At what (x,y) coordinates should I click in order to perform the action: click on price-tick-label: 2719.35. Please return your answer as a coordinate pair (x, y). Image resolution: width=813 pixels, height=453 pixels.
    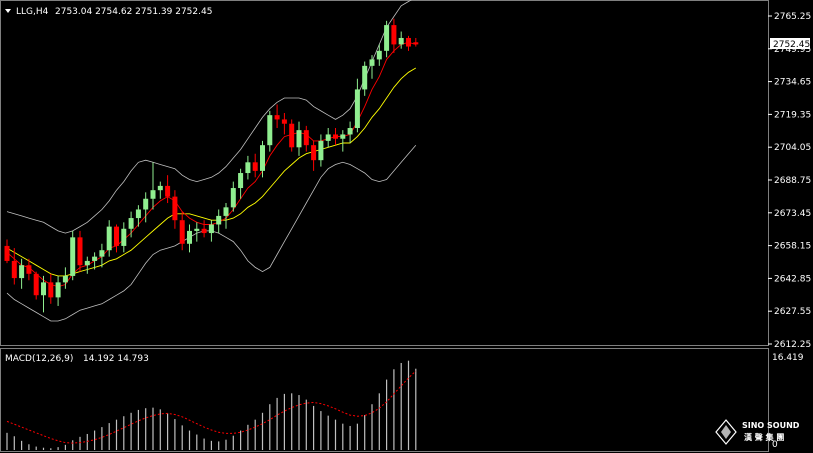
    Looking at the image, I should click on (792, 115).